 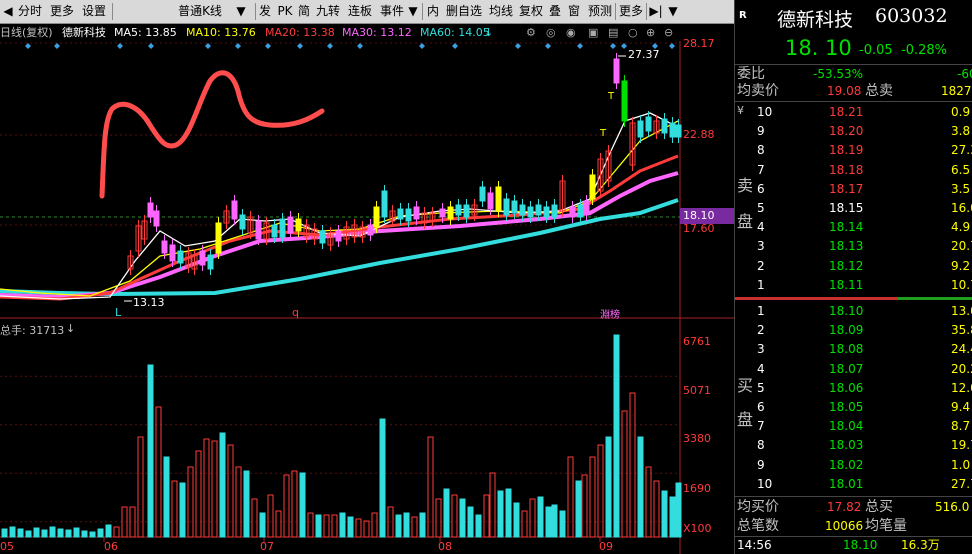 I want to click on book-volume: 1.0, so click(x=961, y=464).